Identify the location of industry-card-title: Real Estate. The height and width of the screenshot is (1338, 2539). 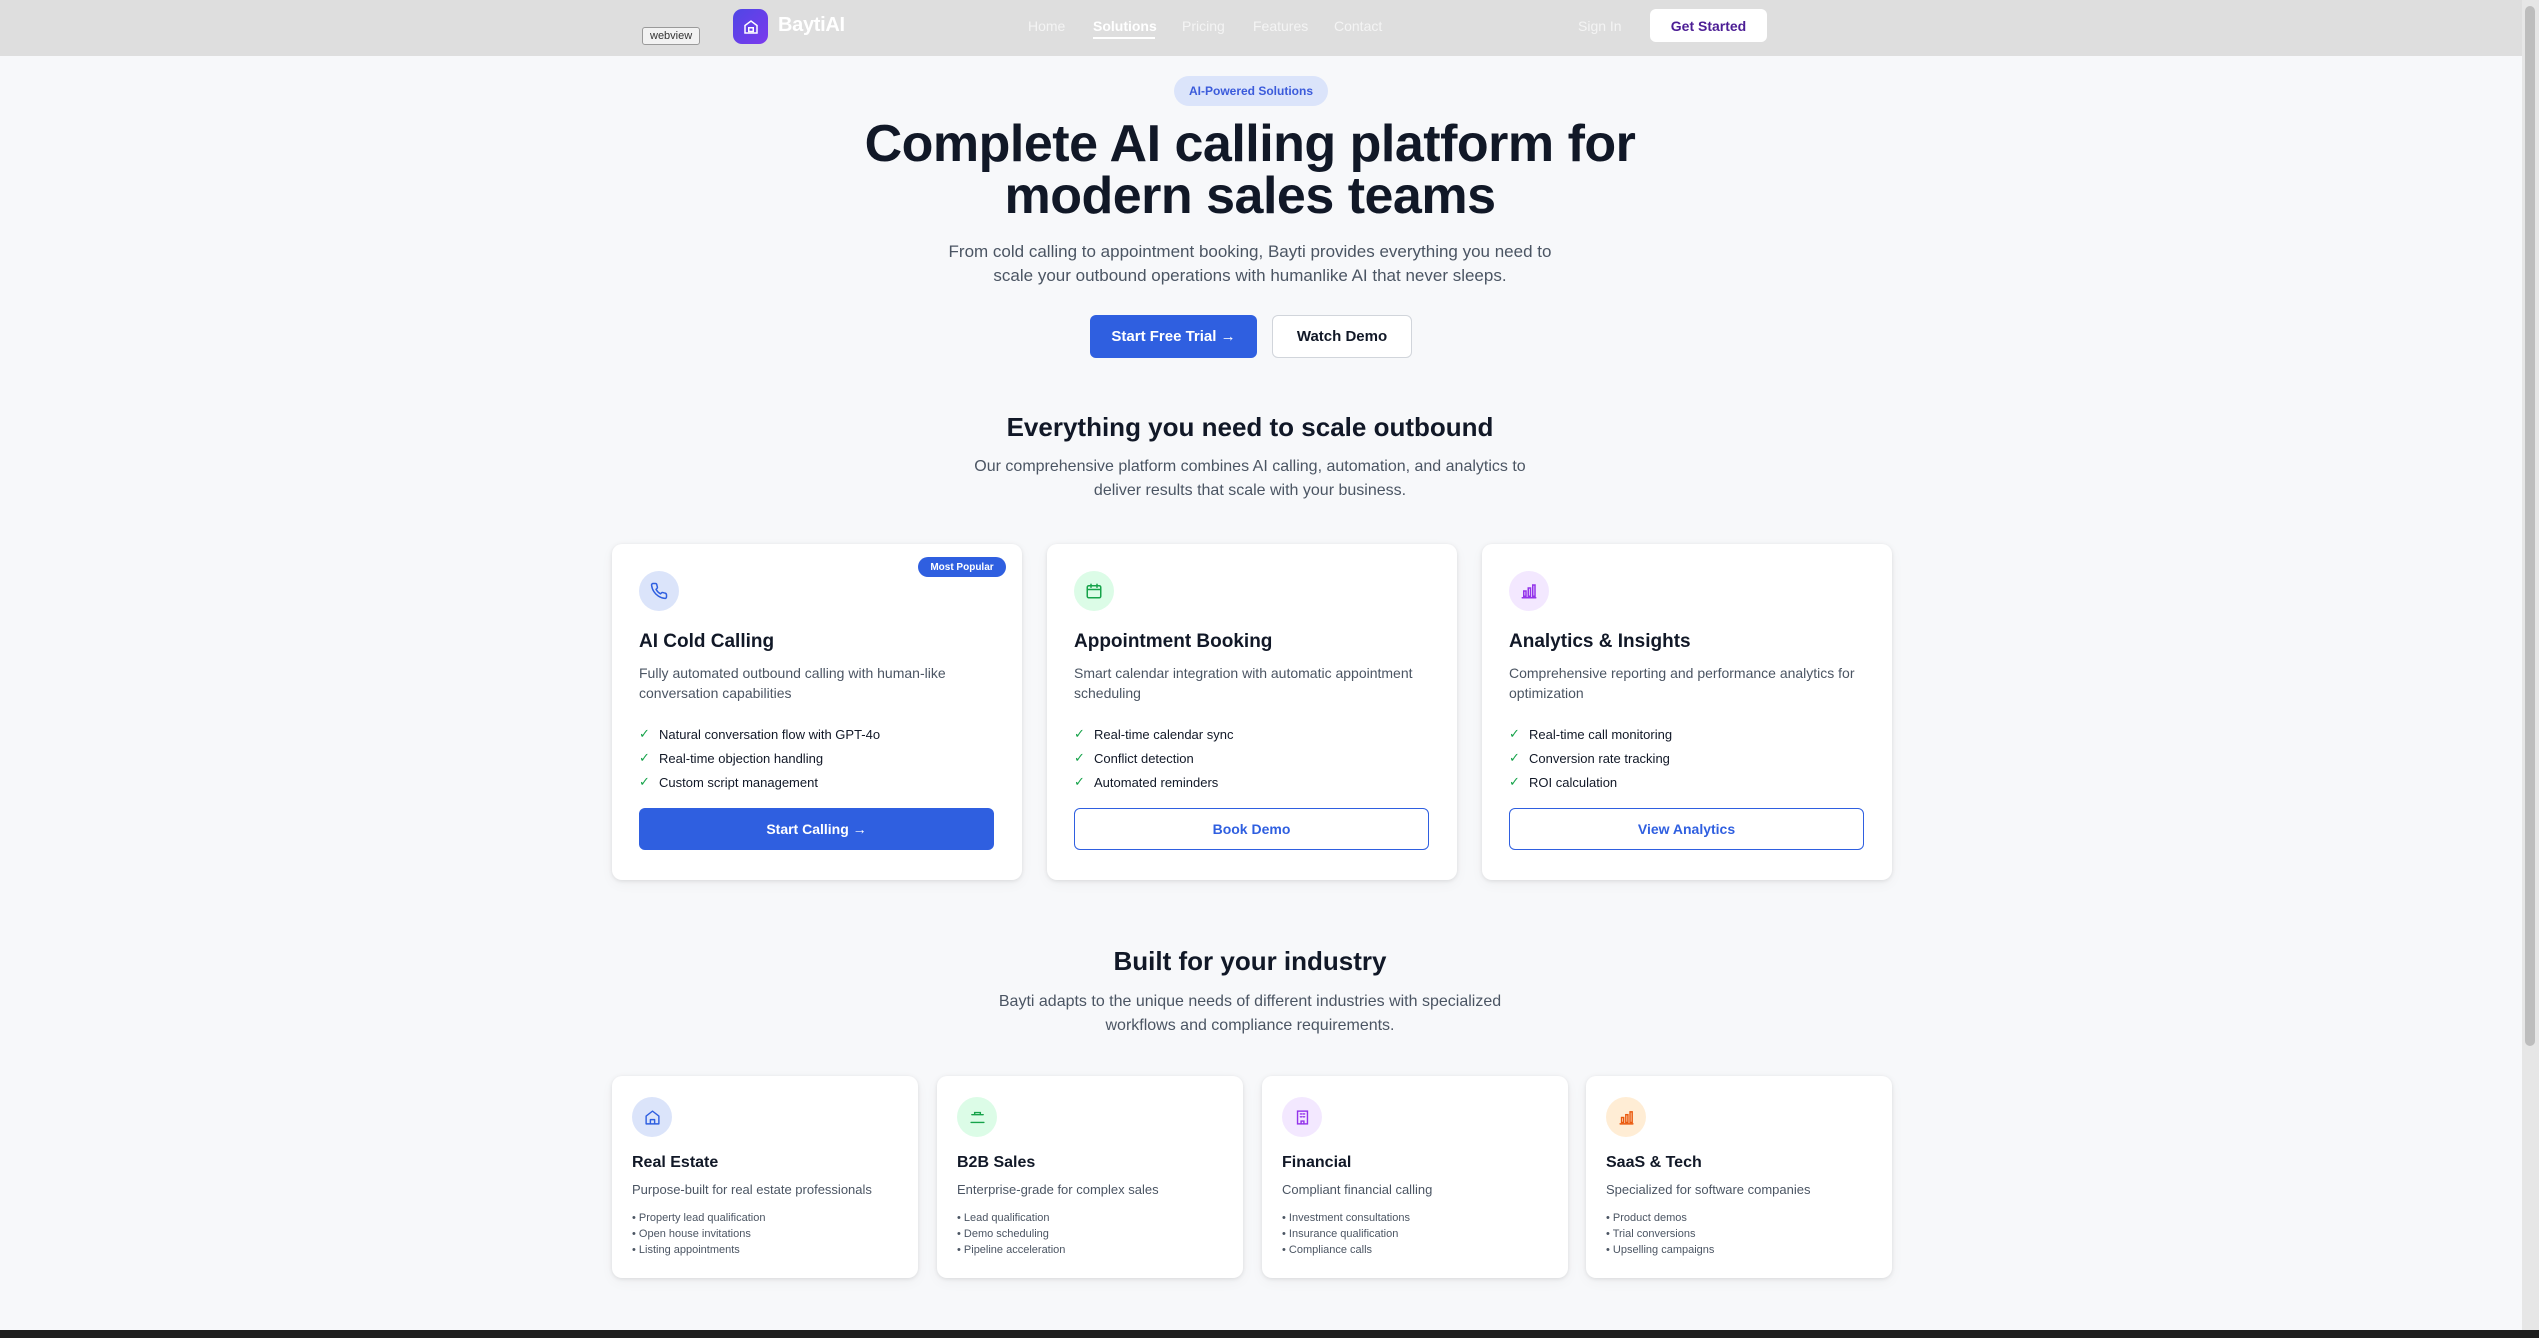
(675, 1162).